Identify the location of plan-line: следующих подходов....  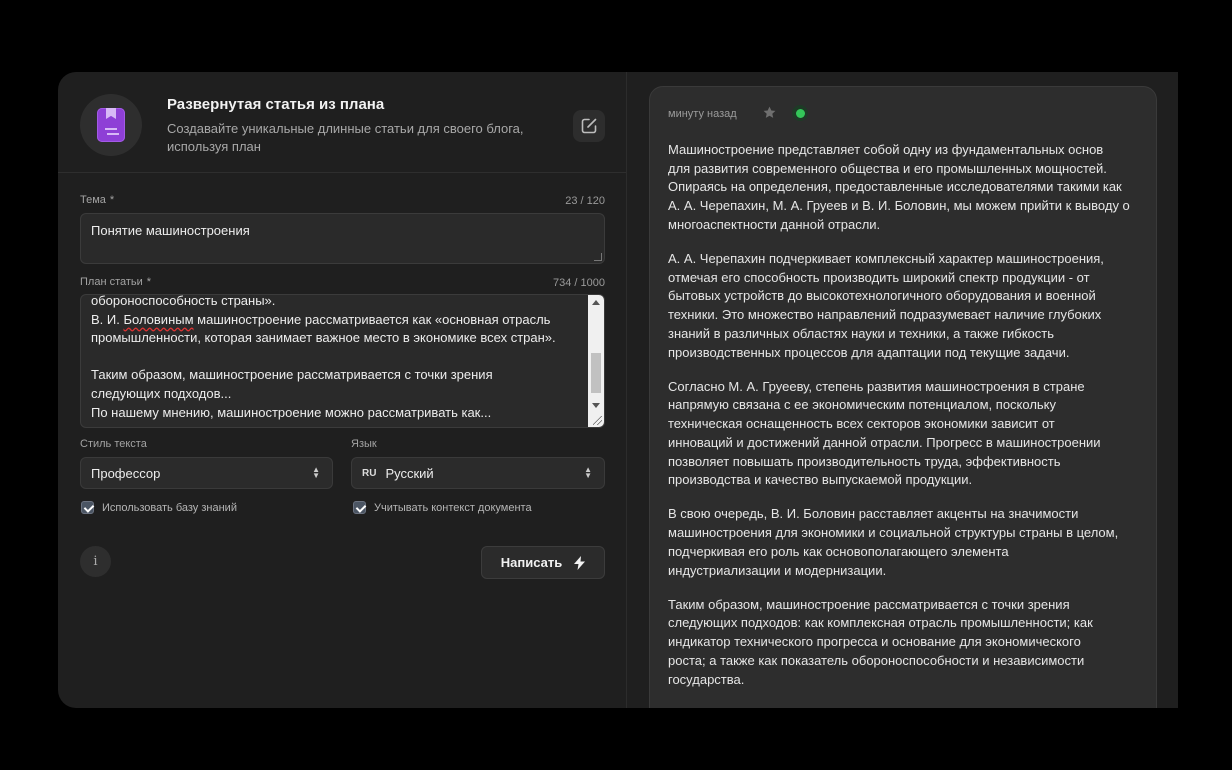
(161, 393).